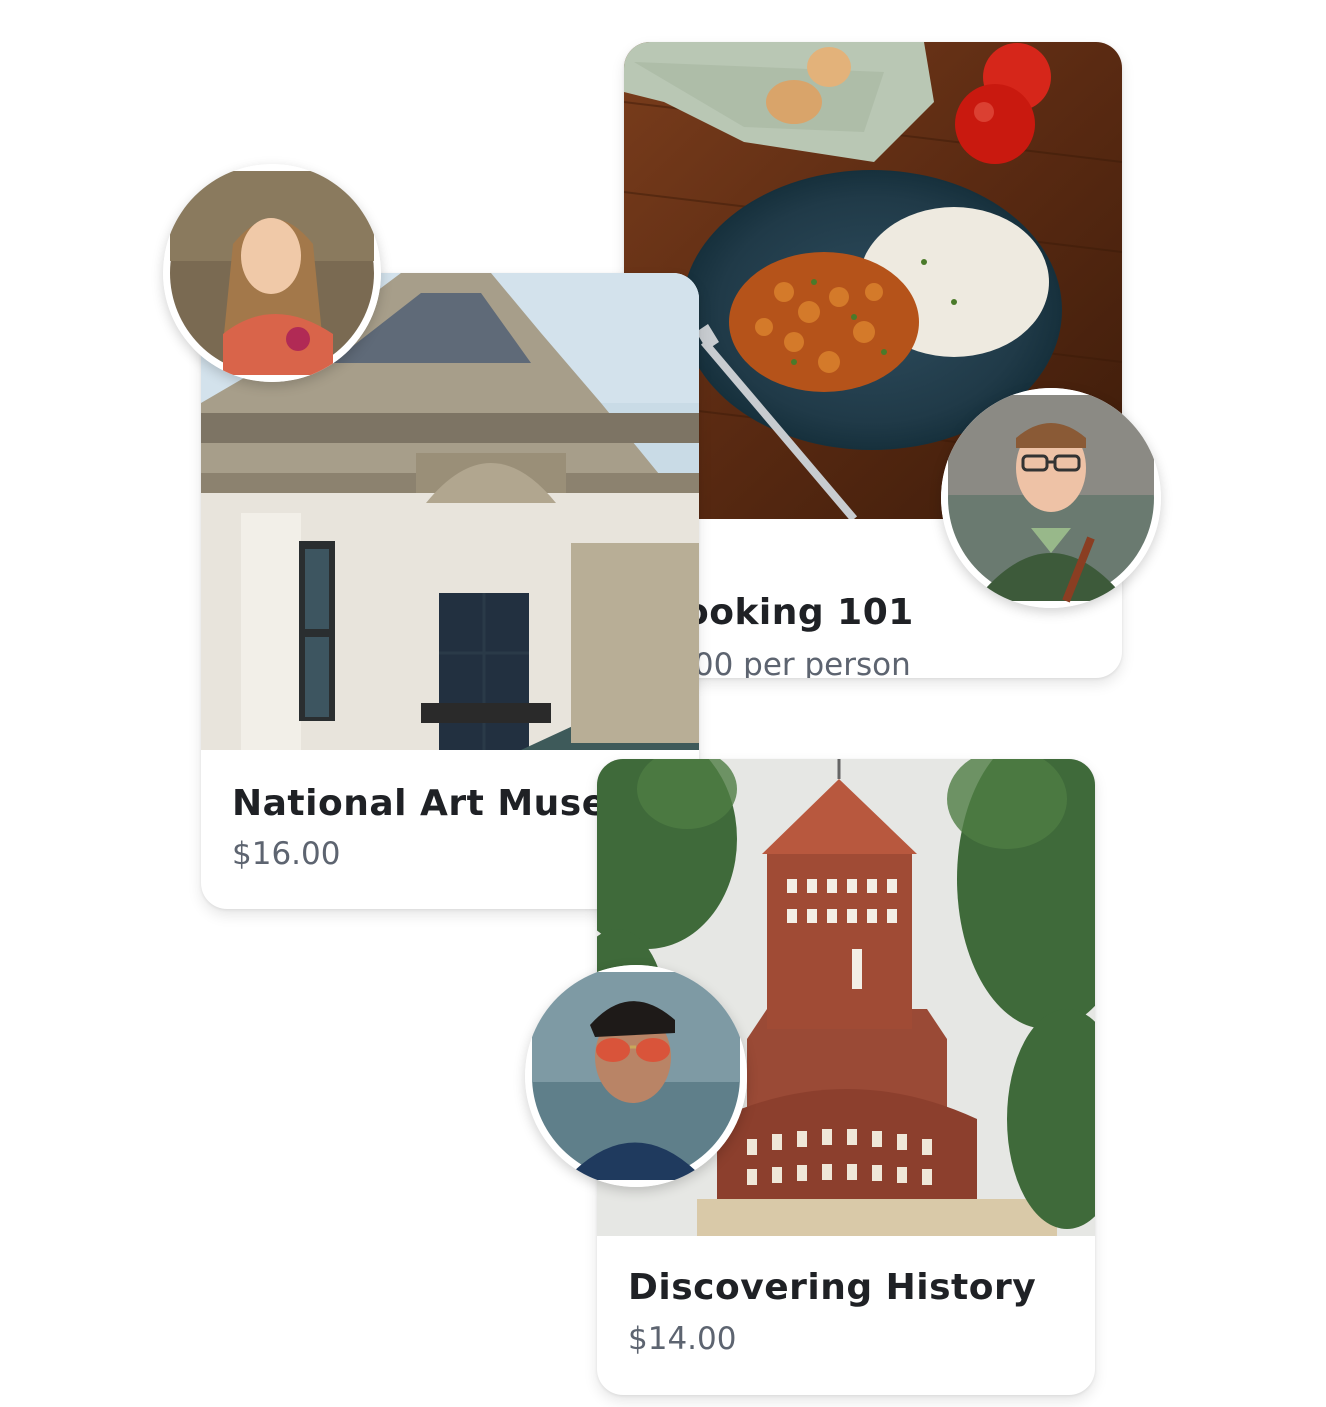 This screenshot has height=1407, width=1326. Describe the element at coordinates (797, 662) in the screenshot. I see `card-price: .00 per person` at that location.